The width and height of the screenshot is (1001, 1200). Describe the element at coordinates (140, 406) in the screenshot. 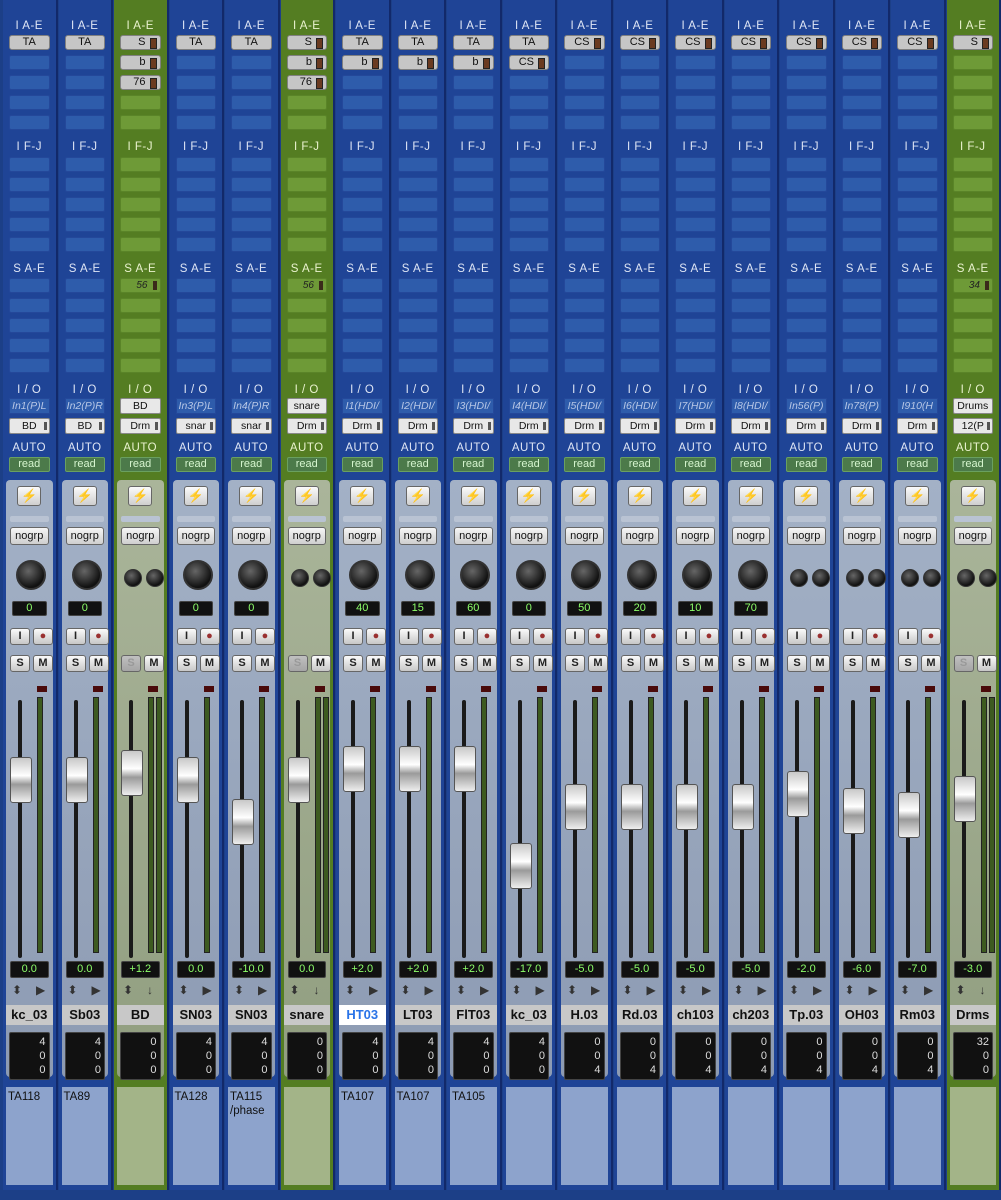

I see `input-selector: BD` at that location.